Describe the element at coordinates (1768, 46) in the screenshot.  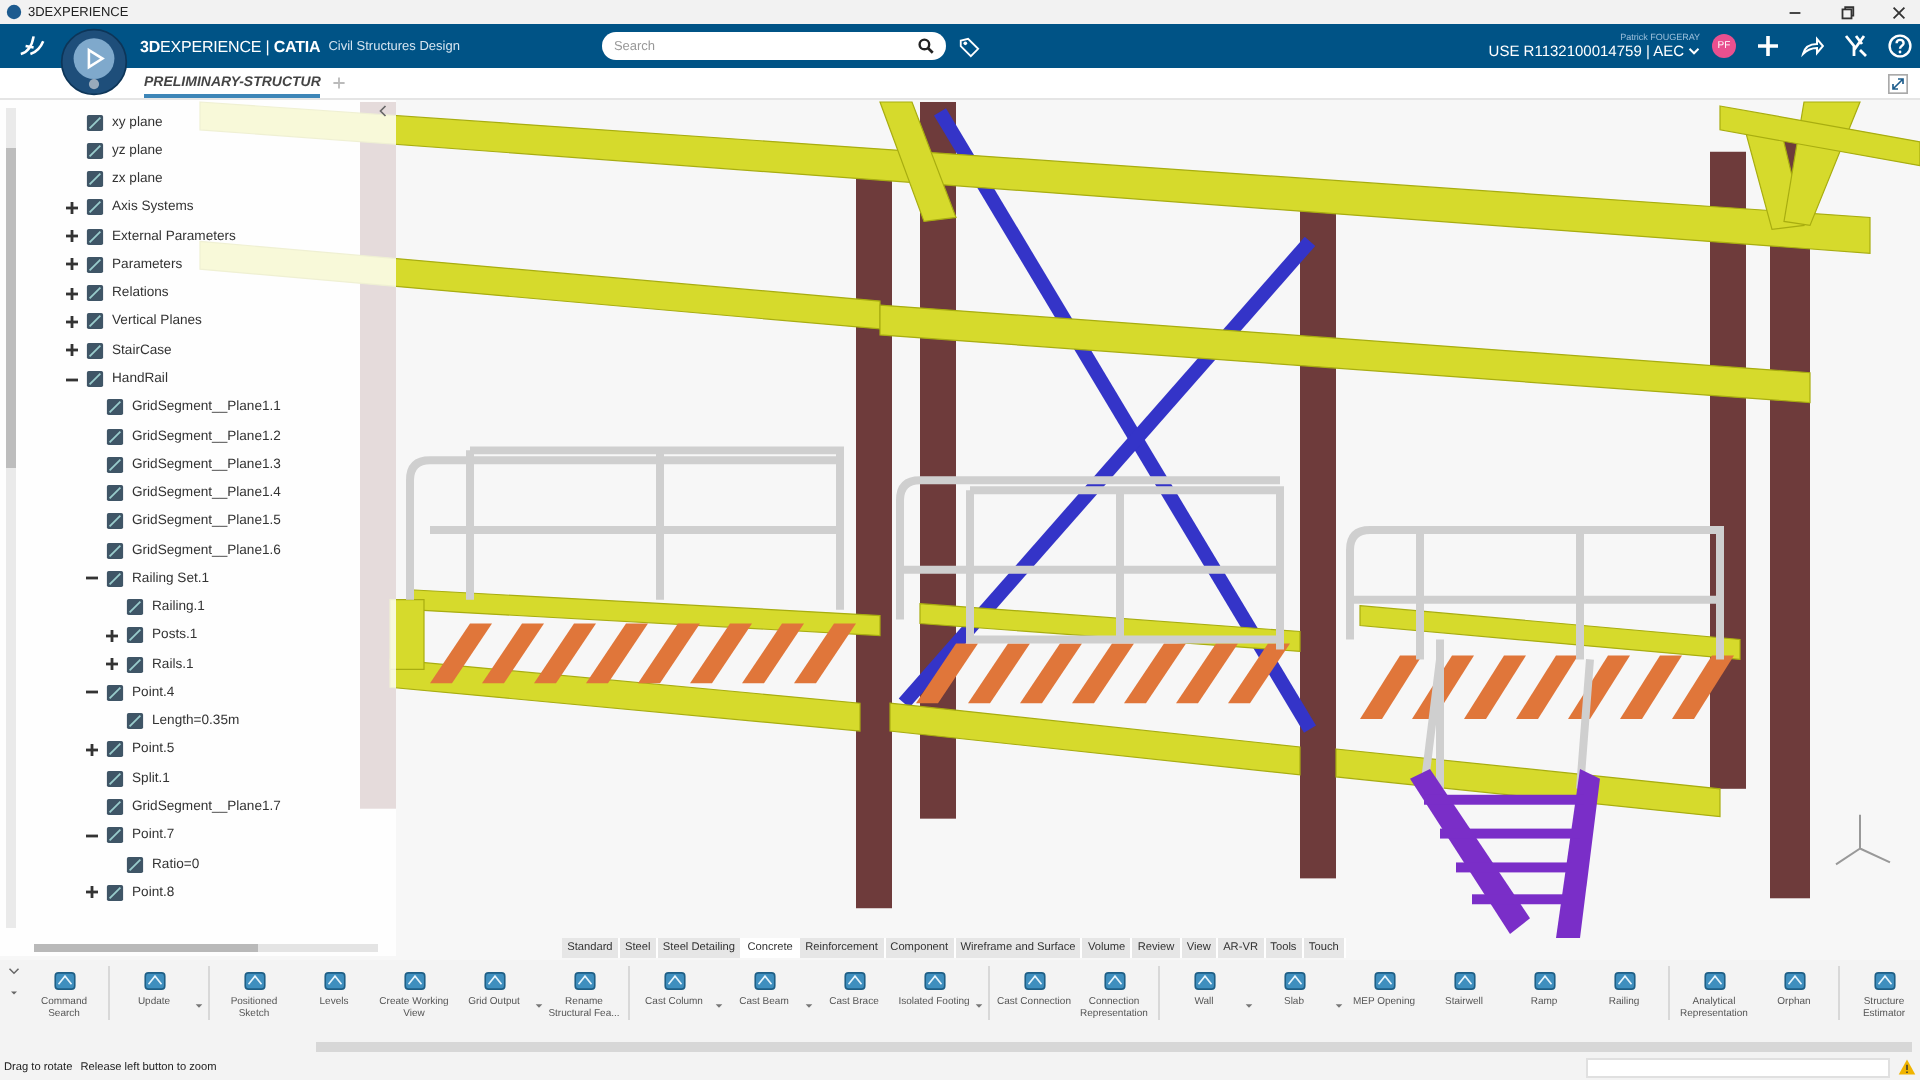
I see `plus-icon` at that location.